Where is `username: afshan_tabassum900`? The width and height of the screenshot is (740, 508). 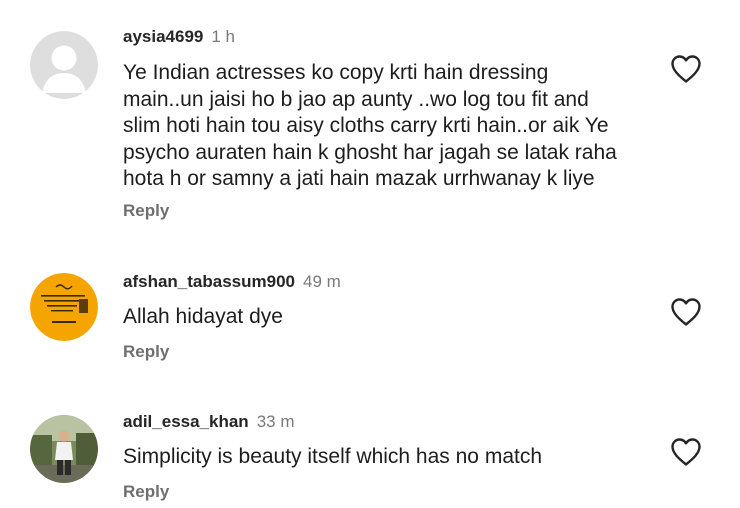
username: afshan_tabassum900 is located at coordinates (209, 281).